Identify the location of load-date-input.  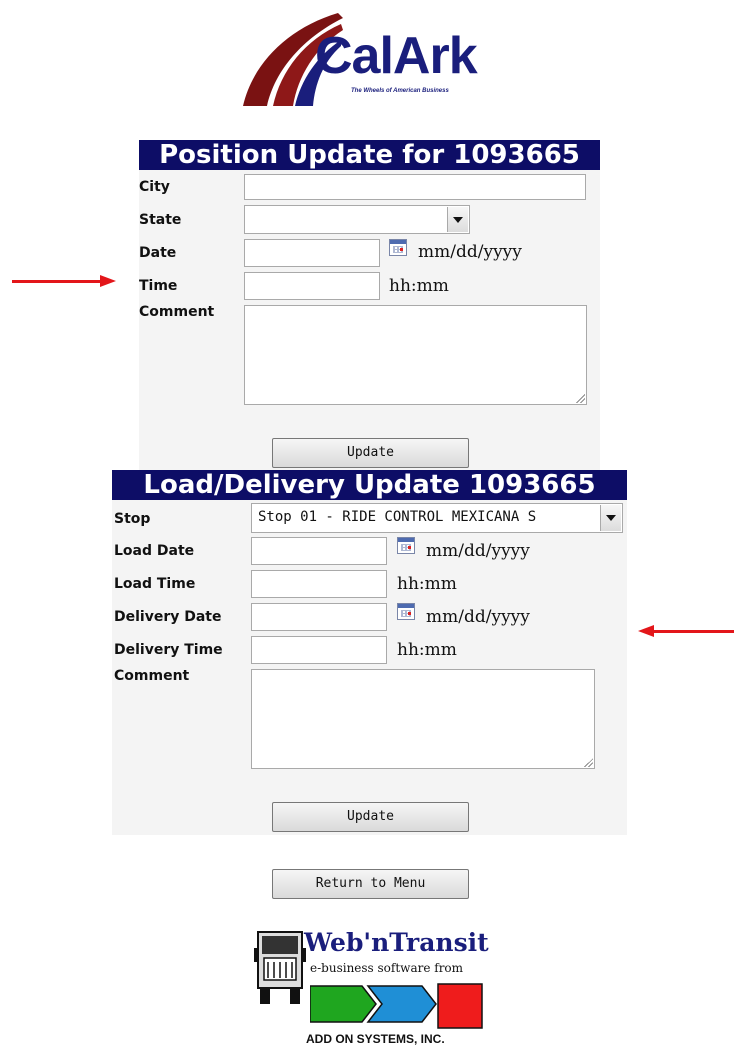
(319, 551).